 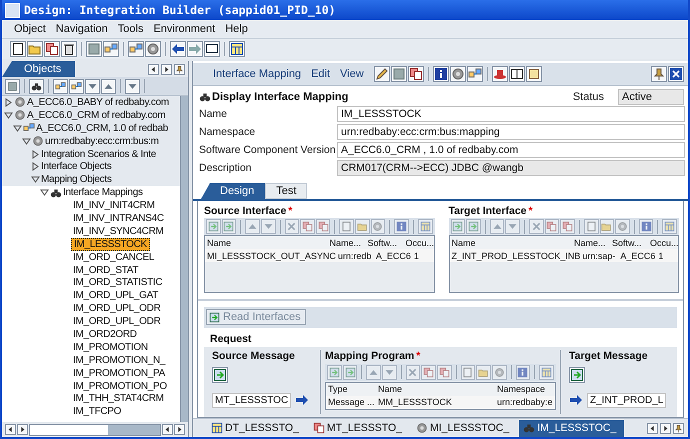 What do you see at coordinates (286, 191) in the screenshot?
I see `tab: Test` at bounding box center [286, 191].